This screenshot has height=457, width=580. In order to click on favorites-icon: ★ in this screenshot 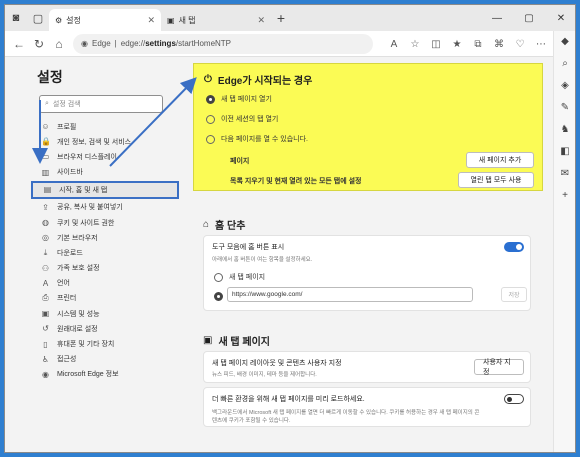, I will do `click(457, 44)`.